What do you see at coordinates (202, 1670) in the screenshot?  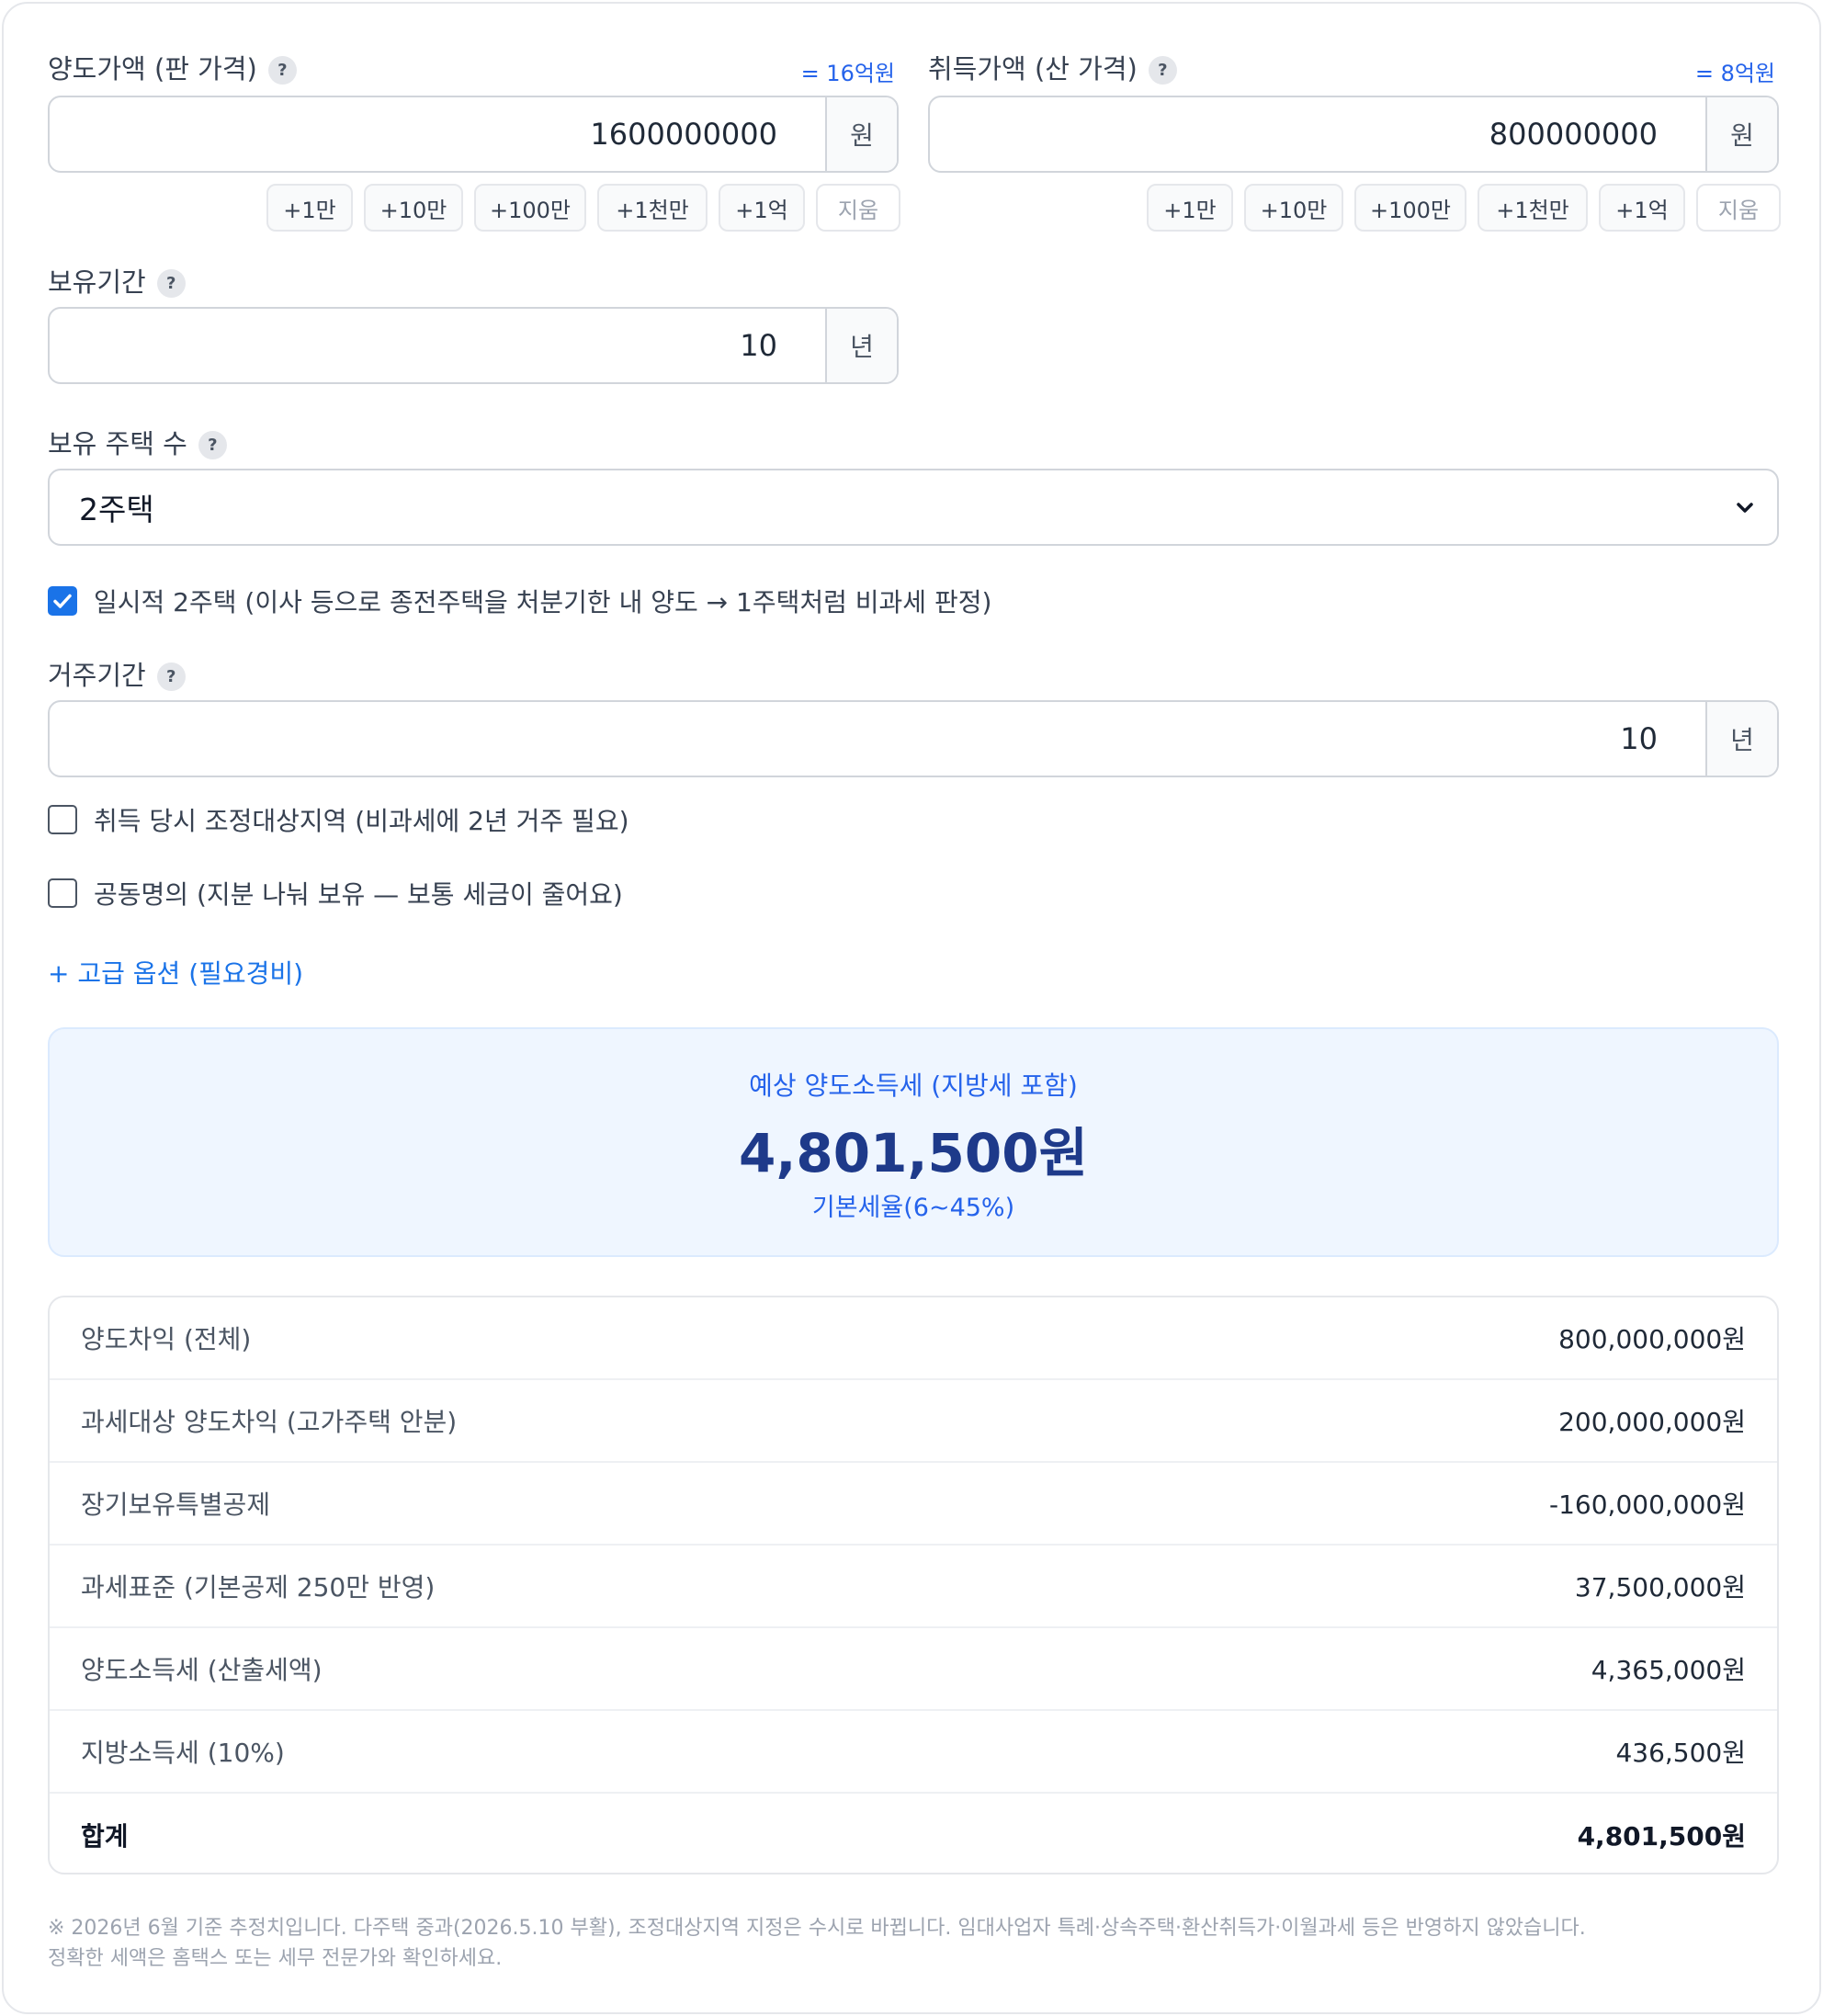 I see `row-label: 양도소득세 (산출세액)` at bounding box center [202, 1670].